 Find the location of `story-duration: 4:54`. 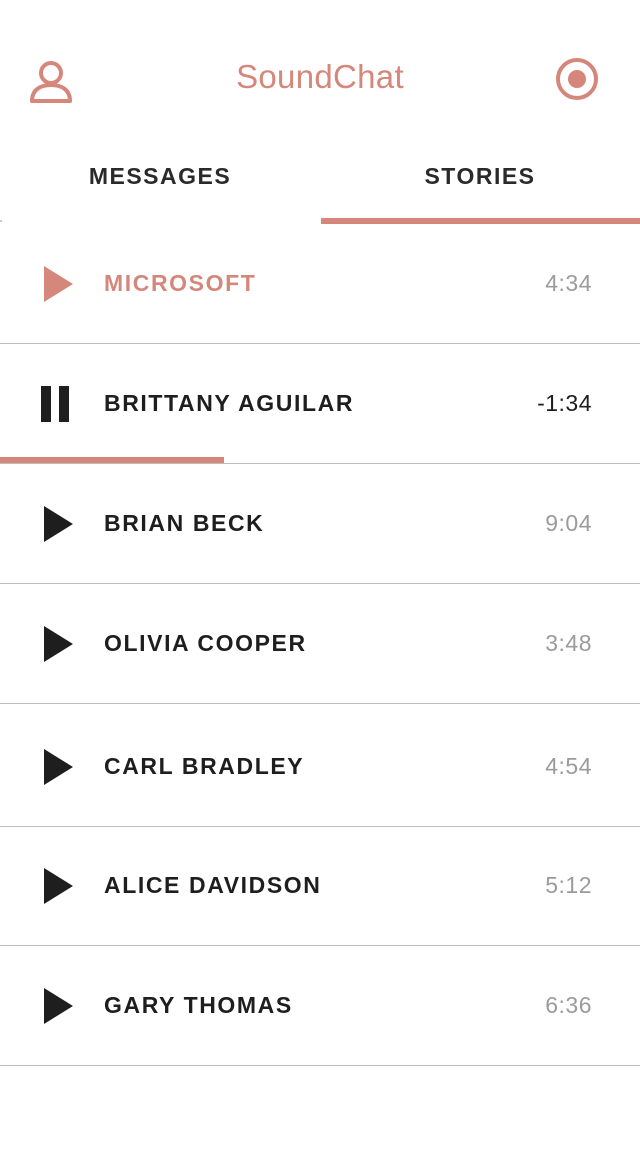

story-duration: 4:54 is located at coordinates (568, 766).